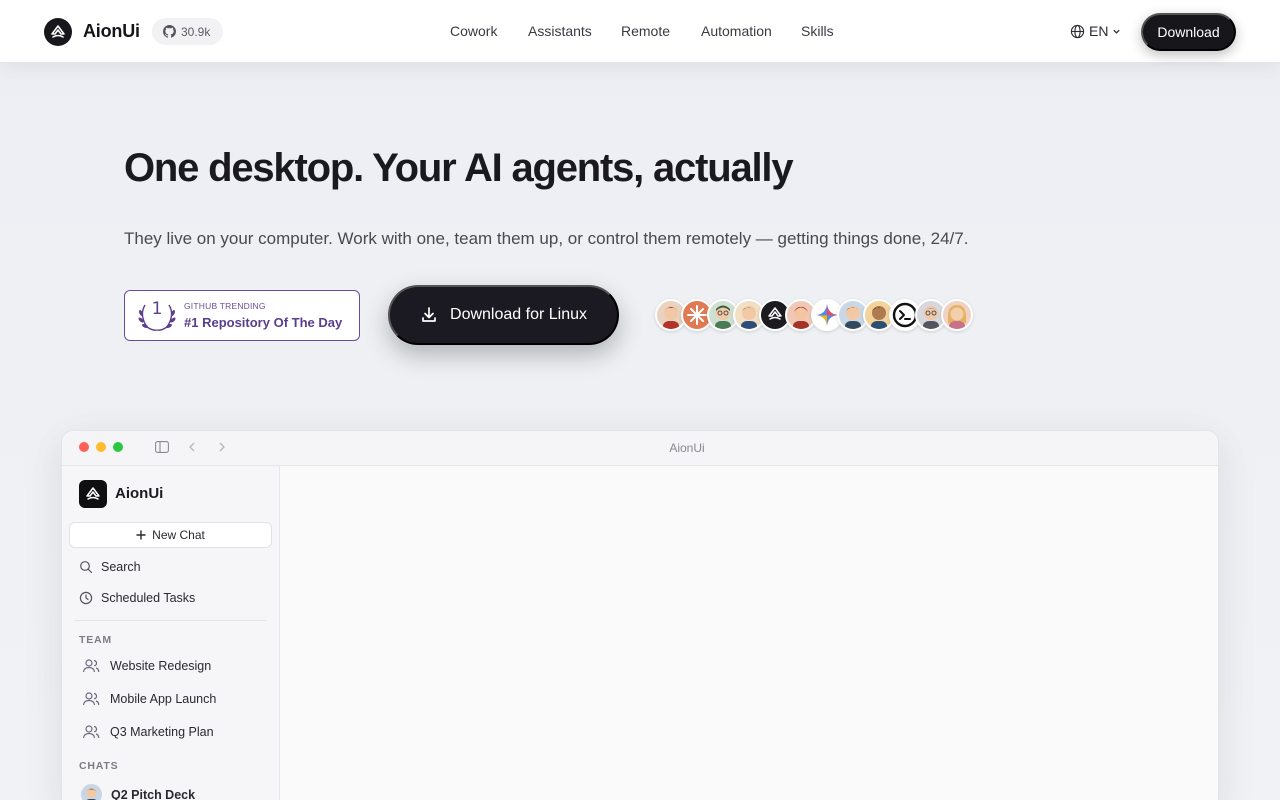  I want to click on team-item-label: Q3 Marketing Plan, so click(162, 732).